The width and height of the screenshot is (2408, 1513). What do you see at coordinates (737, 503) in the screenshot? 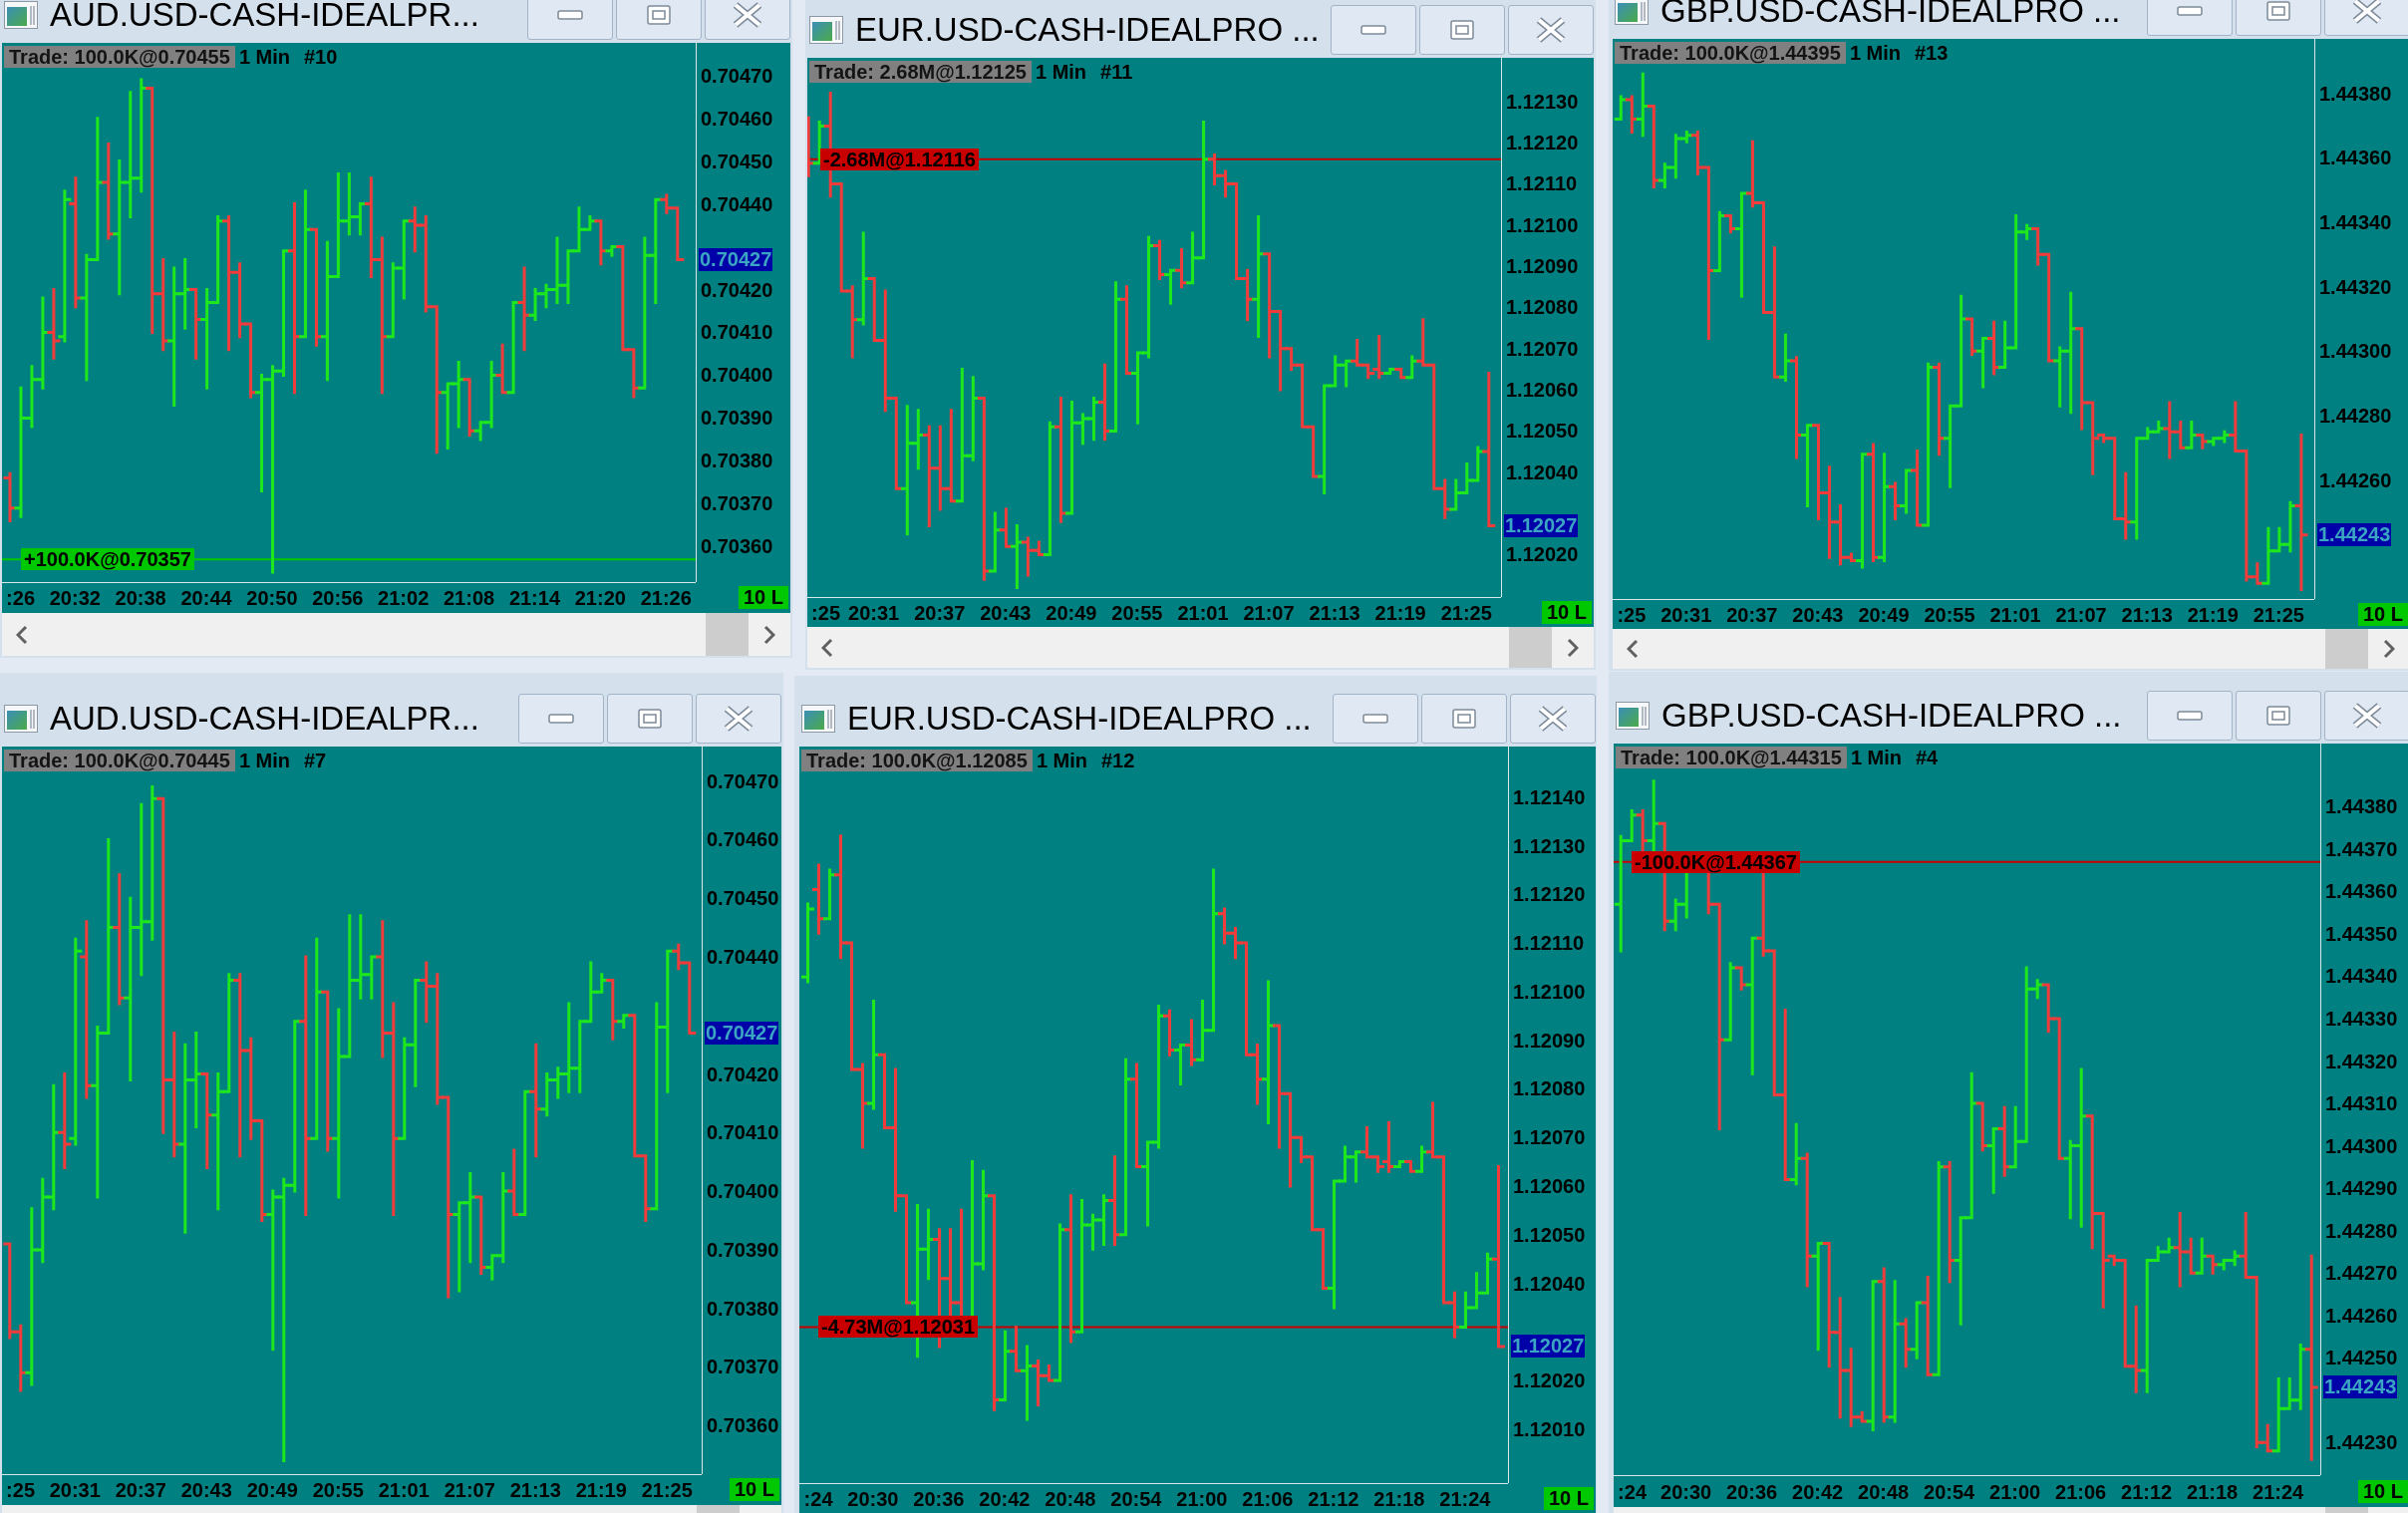
I see `price-label: 0.70370` at bounding box center [737, 503].